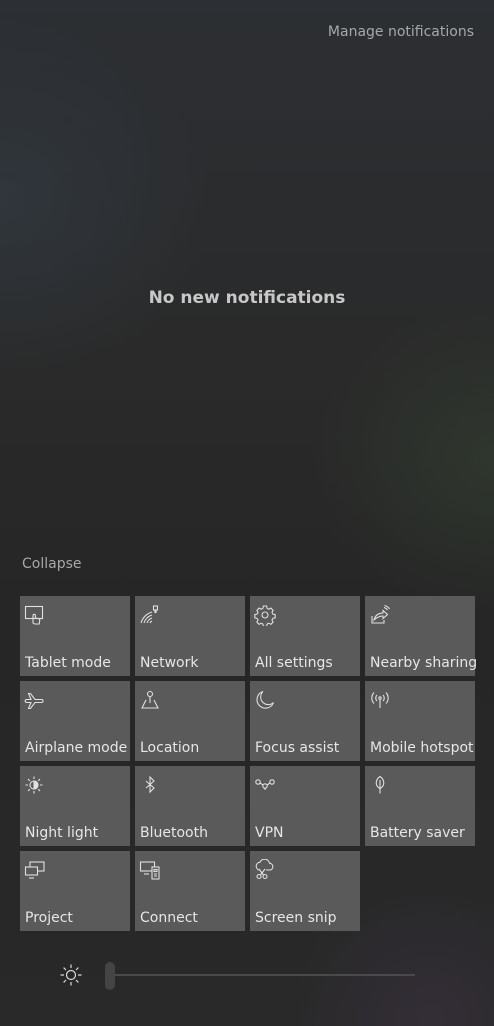 The width and height of the screenshot is (494, 1026). I want to click on gear-icon, so click(265, 615).